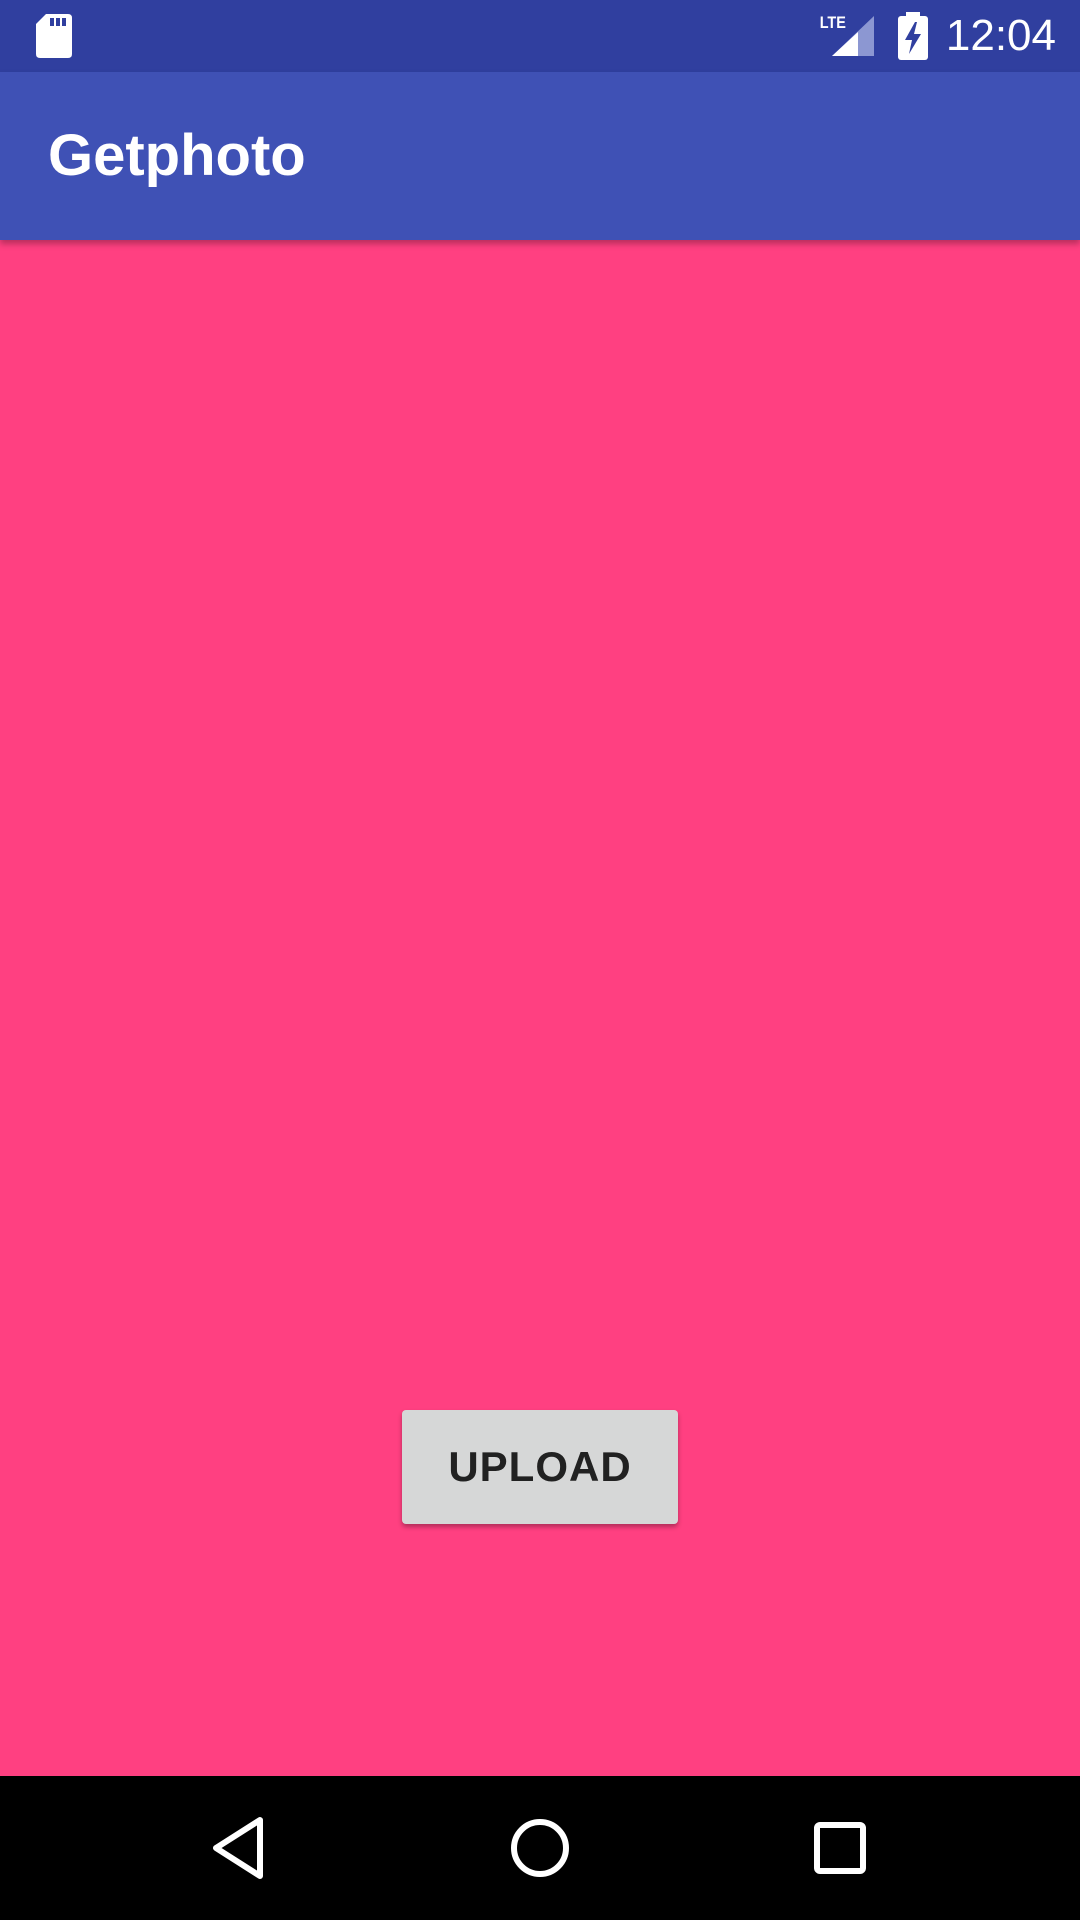  Describe the element at coordinates (540, 156) in the screenshot. I see `app-bar: Getphoto` at that location.